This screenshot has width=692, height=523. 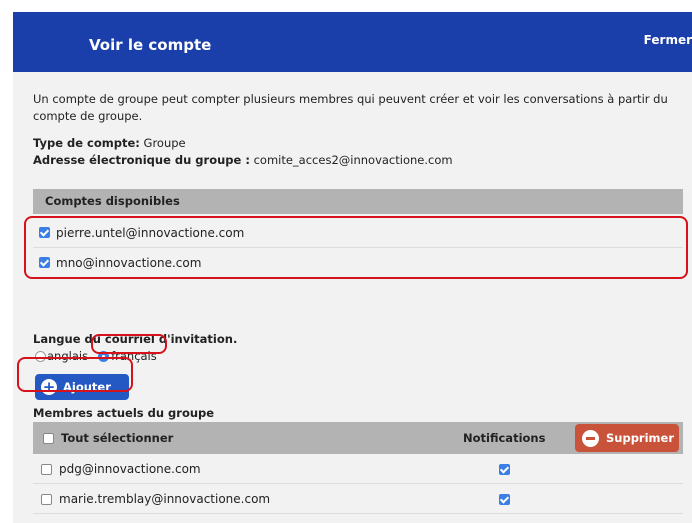 What do you see at coordinates (104, 356) in the screenshot?
I see `radio-francais` at bounding box center [104, 356].